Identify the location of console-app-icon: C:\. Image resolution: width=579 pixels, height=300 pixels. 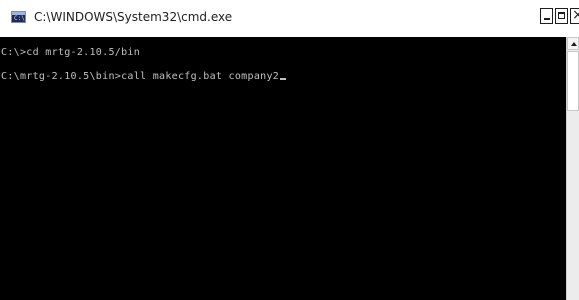
(18, 17).